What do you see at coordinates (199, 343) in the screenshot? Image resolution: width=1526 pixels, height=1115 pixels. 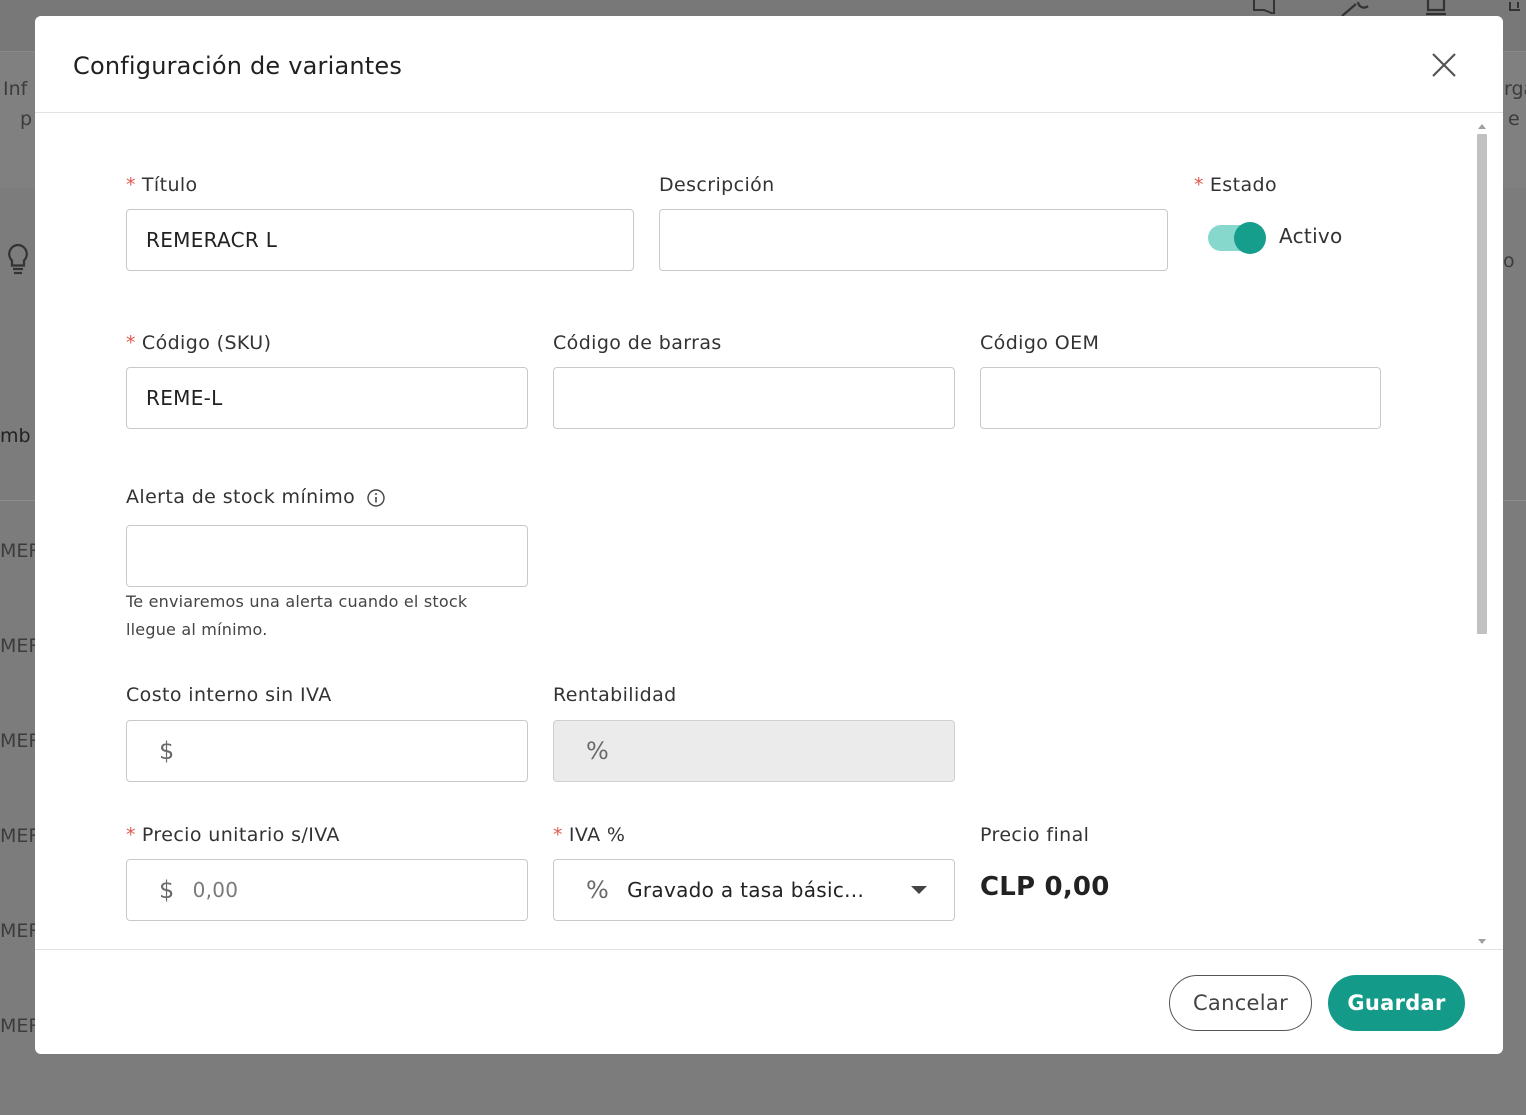 I see `sku-label: * Código (SKU)` at bounding box center [199, 343].